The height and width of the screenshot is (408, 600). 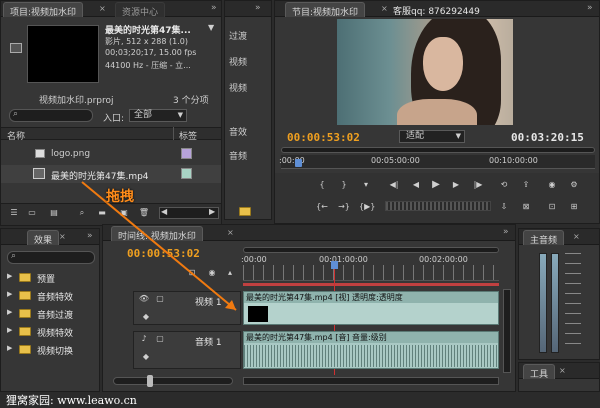 I want to click on step-forward-icon: |▶, so click(x=478, y=185).